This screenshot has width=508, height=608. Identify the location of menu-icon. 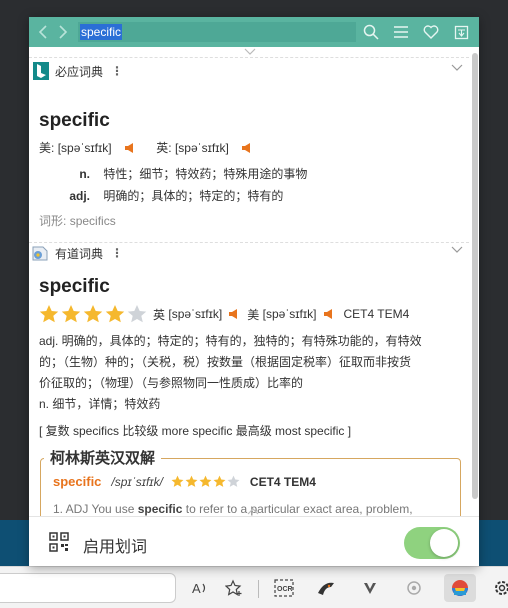
(401, 32).